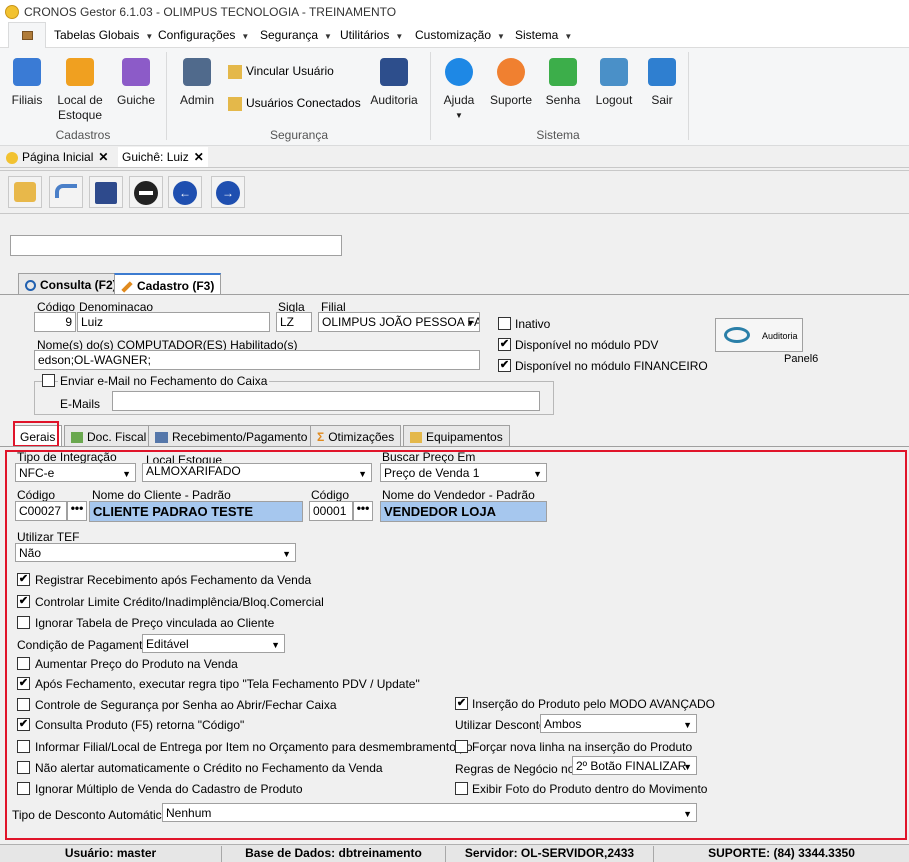 This screenshot has width=909, height=862. What do you see at coordinates (197, 72) in the screenshot?
I see `admin-user-icon` at bounding box center [197, 72].